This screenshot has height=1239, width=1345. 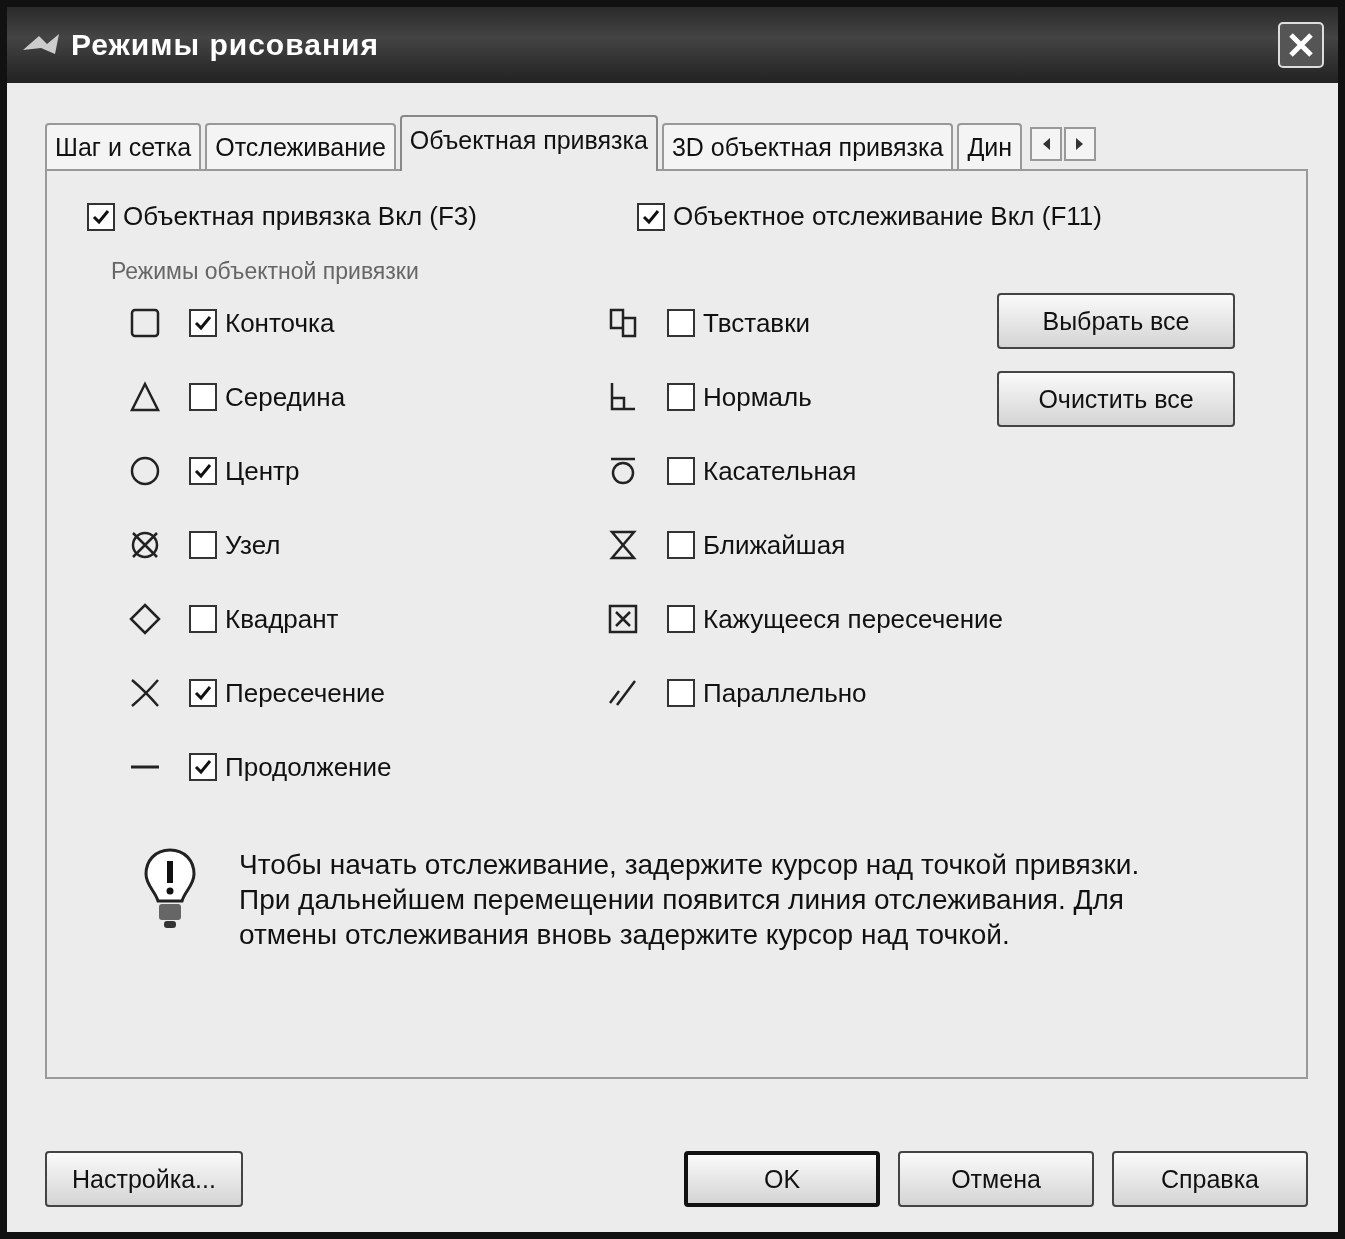 What do you see at coordinates (170, 889) in the screenshot?
I see `lightbulb-icon` at bounding box center [170, 889].